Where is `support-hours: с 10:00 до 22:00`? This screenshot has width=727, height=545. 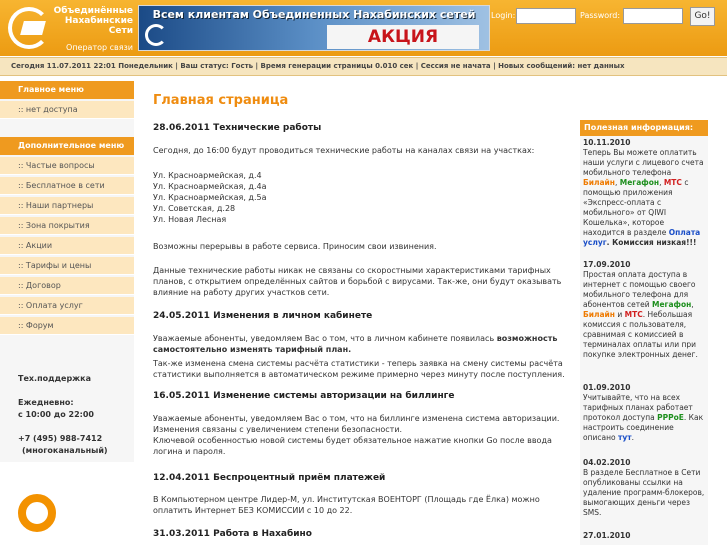
support-hours: с 10:00 до 22:00 is located at coordinates (56, 414).